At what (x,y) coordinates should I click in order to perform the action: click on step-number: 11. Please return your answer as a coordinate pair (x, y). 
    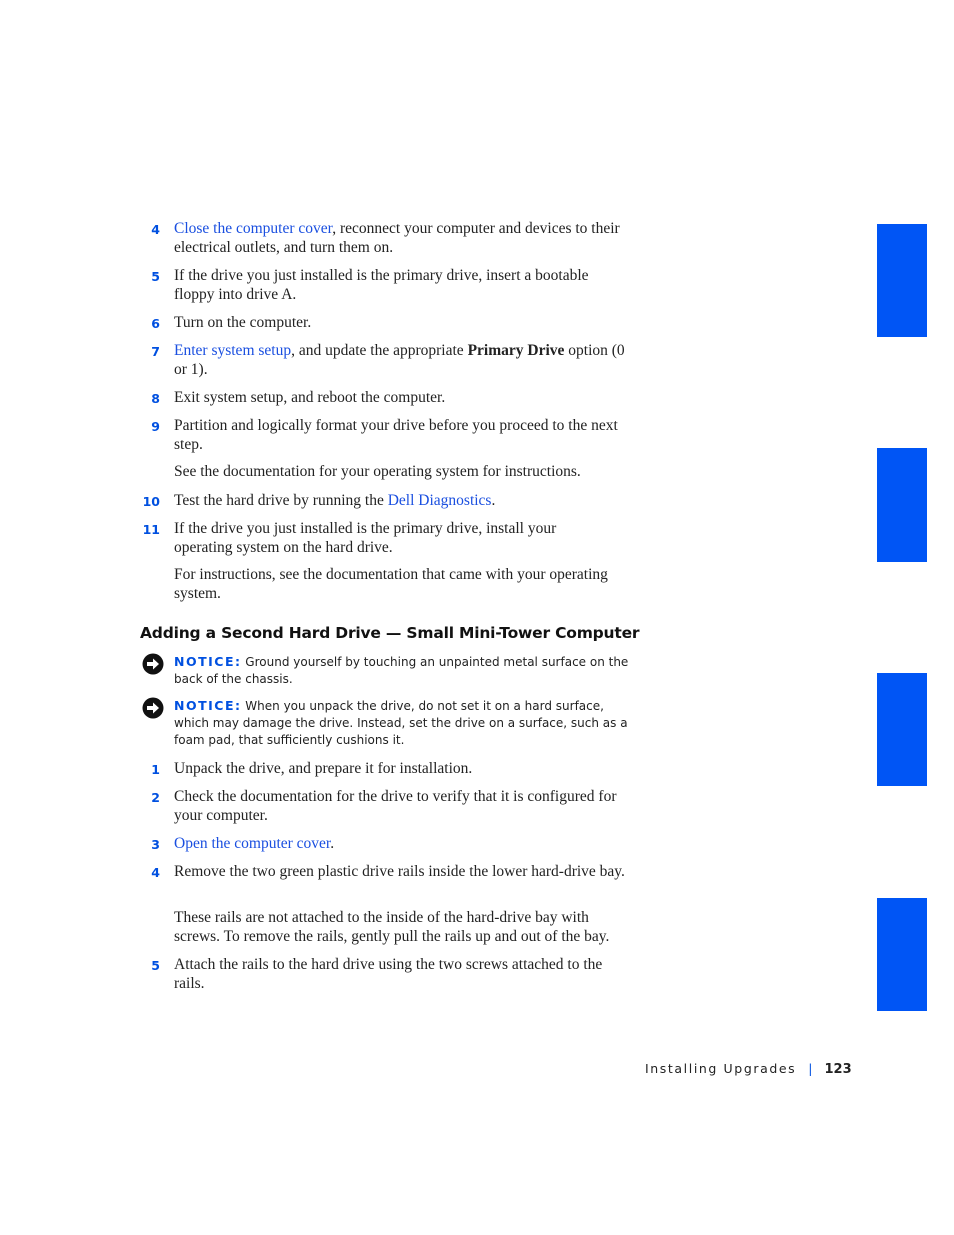
    Looking at the image, I should click on (151, 529).